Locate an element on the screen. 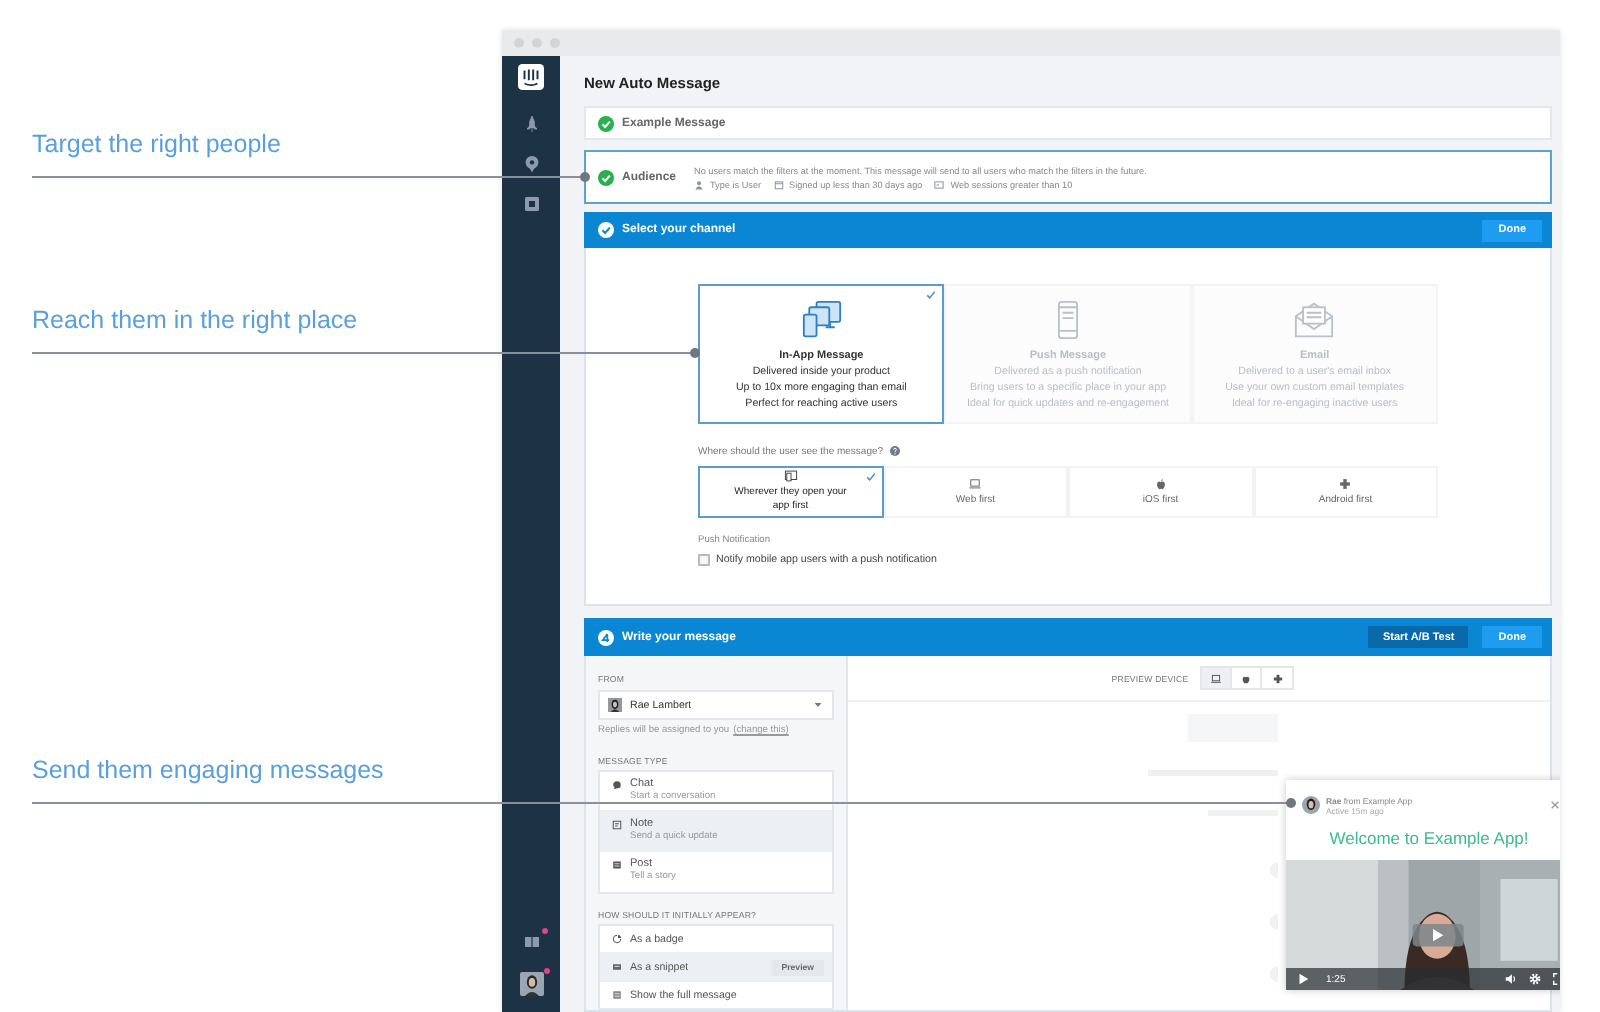  window-icon is located at coordinates (939, 184).